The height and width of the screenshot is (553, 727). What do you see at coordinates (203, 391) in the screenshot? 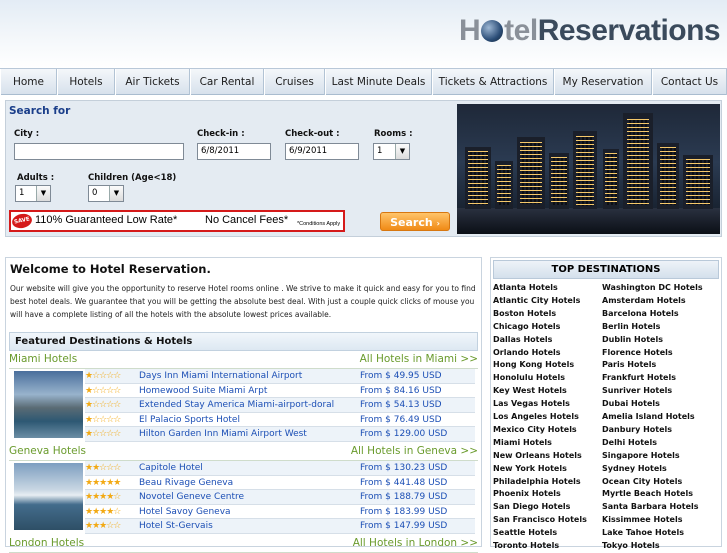
I see `hotel-name: Homewood Suite Miami Arpt` at bounding box center [203, 391].